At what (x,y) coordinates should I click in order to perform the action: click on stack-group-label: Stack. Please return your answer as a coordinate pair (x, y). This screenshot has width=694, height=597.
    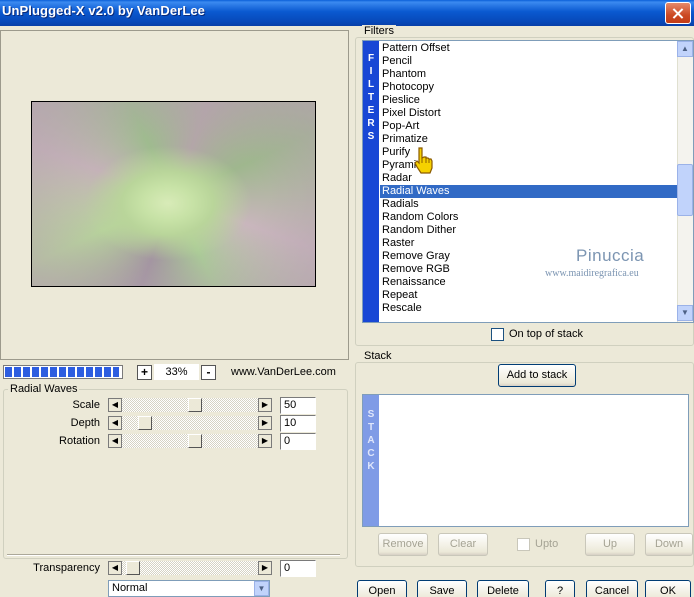
    Looking at the image, I should click on (378, 356).